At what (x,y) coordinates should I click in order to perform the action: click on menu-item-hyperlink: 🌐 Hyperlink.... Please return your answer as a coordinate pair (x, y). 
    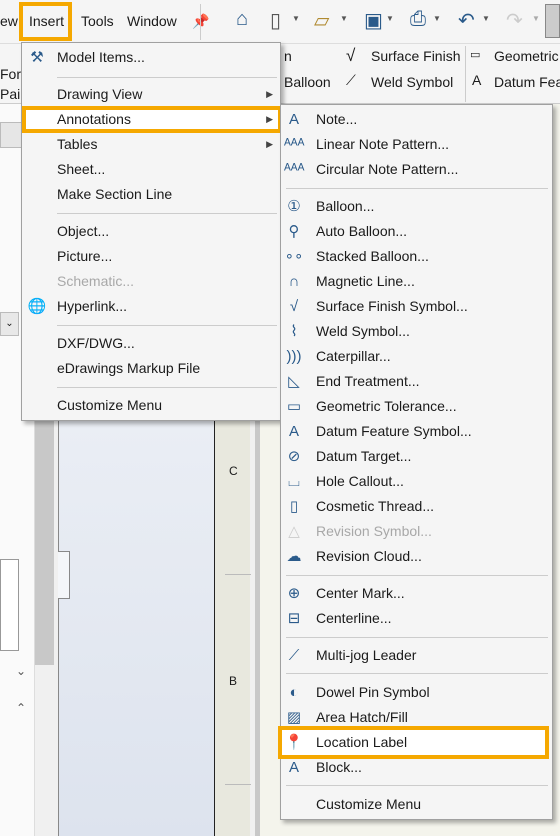
    Looking at the image, I should click on (151, 306).